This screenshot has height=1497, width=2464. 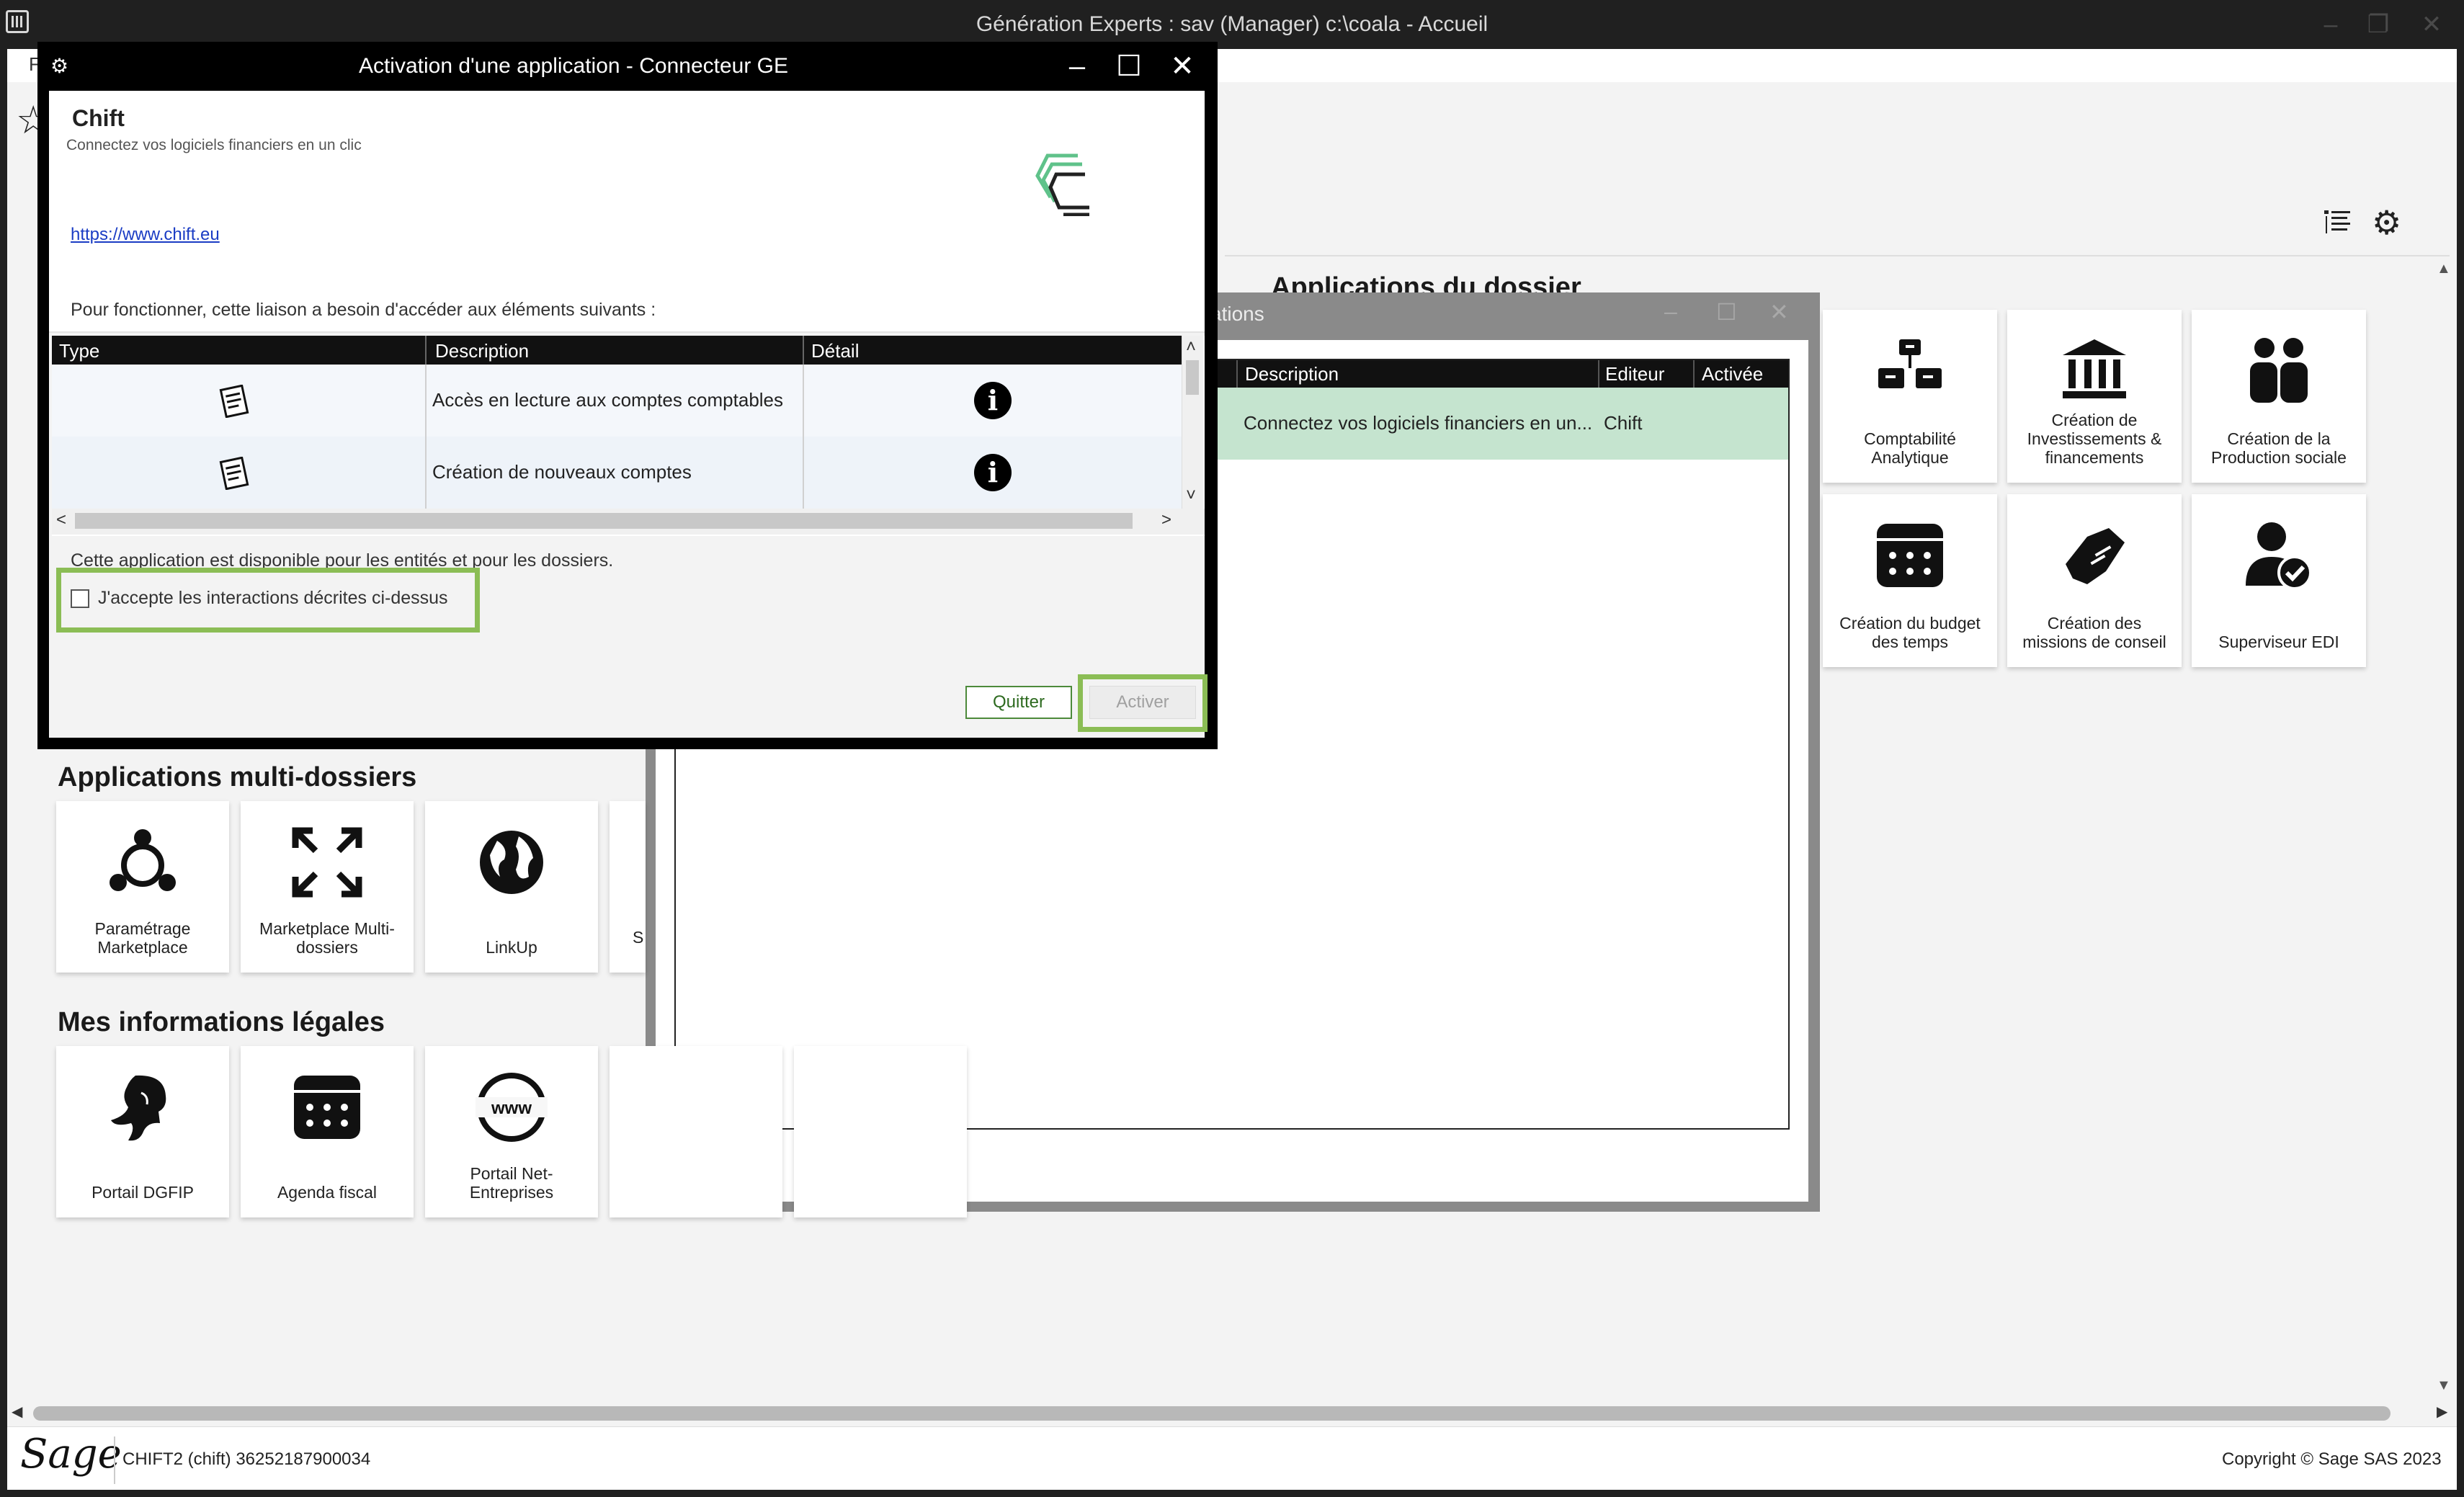 I want to click on status-bar, so click(x=1232, y=1458).